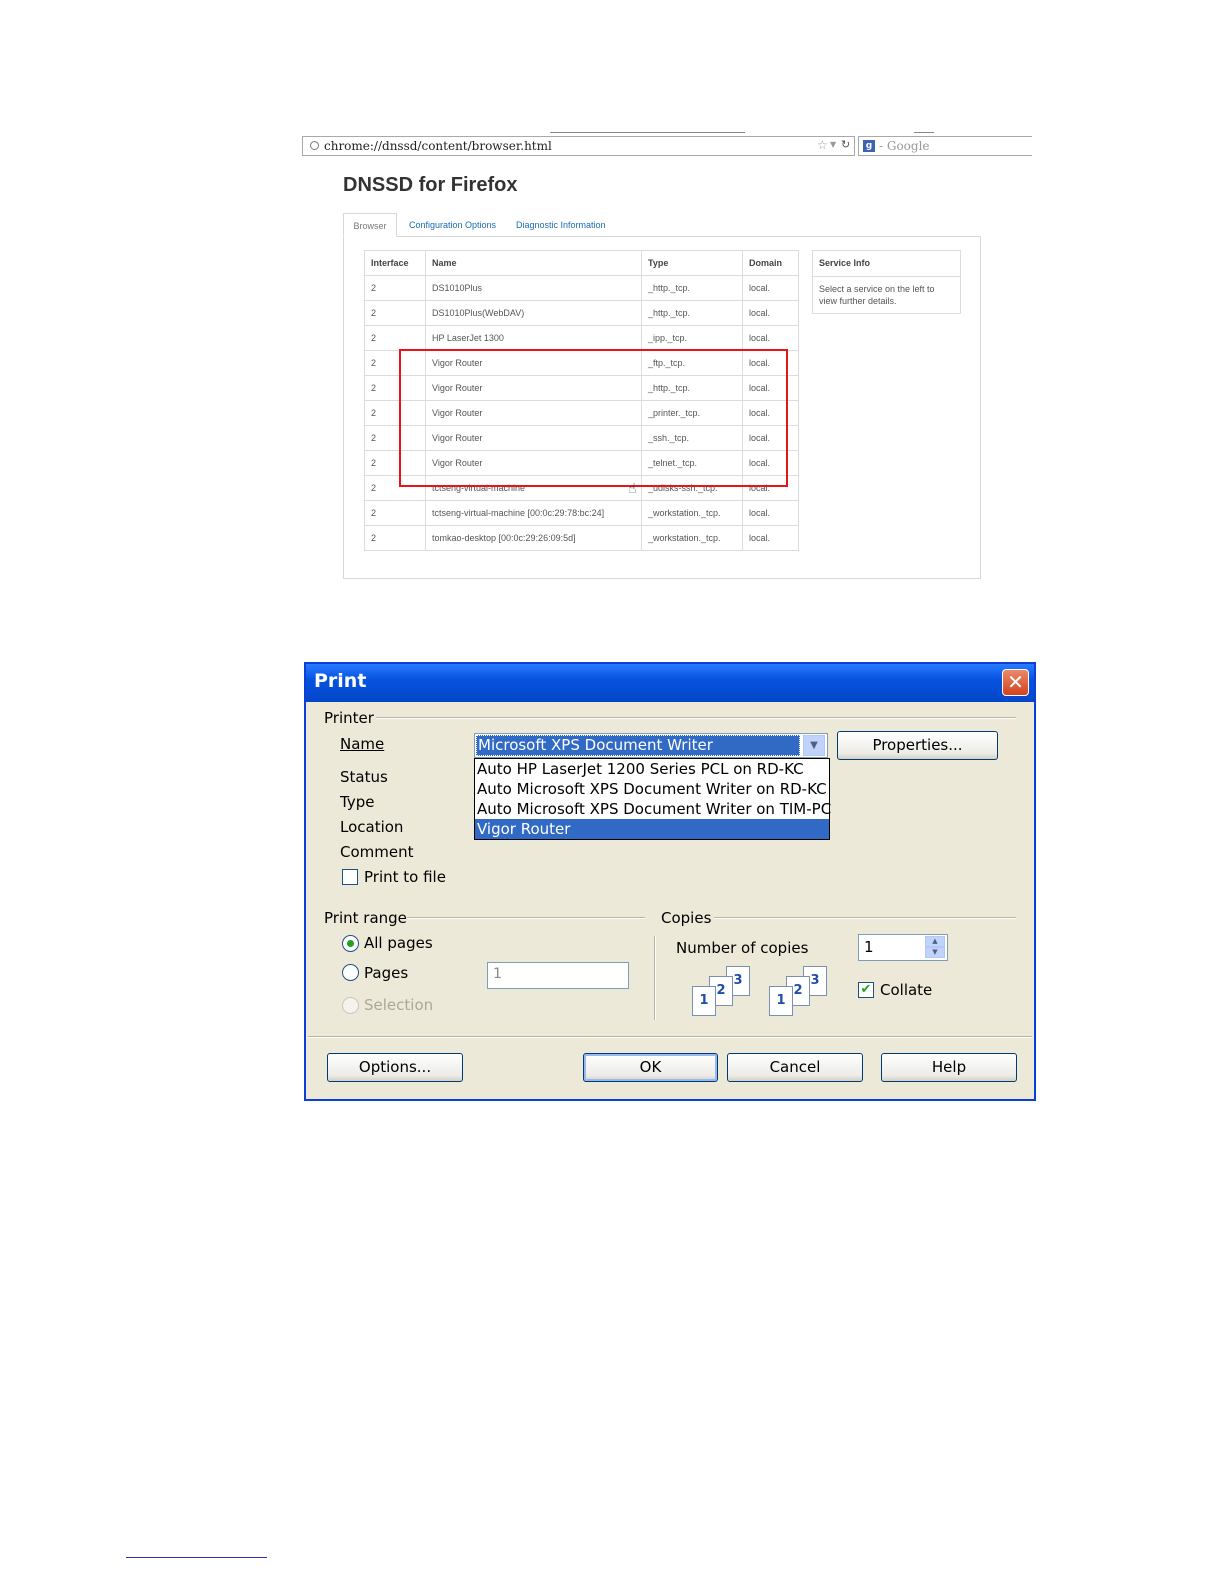  What do you see at coordinates (692, 338) in the screenshot?
I see `row-type-cell: _ipp._tcp.` at bounding box center [692, 338].